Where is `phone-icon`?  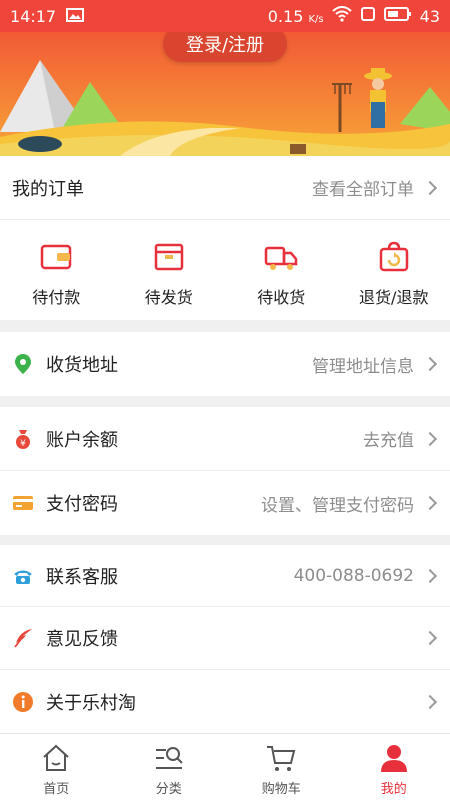
phone-icon is located at coordinates (23, 576).